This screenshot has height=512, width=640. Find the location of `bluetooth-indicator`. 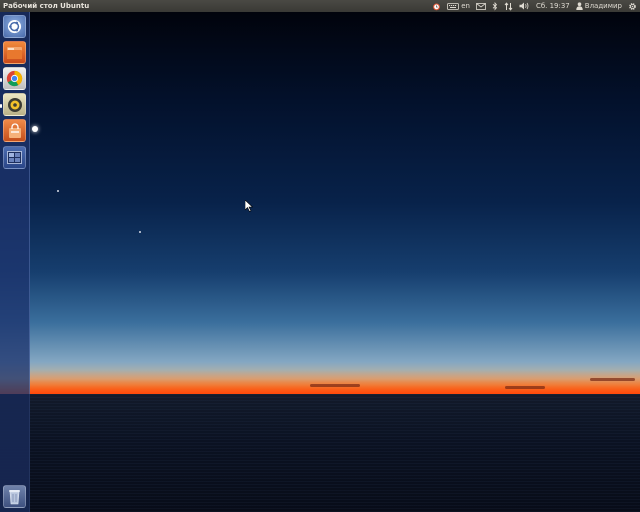

bluetooth-indicator is located at coordinates (495, 6).